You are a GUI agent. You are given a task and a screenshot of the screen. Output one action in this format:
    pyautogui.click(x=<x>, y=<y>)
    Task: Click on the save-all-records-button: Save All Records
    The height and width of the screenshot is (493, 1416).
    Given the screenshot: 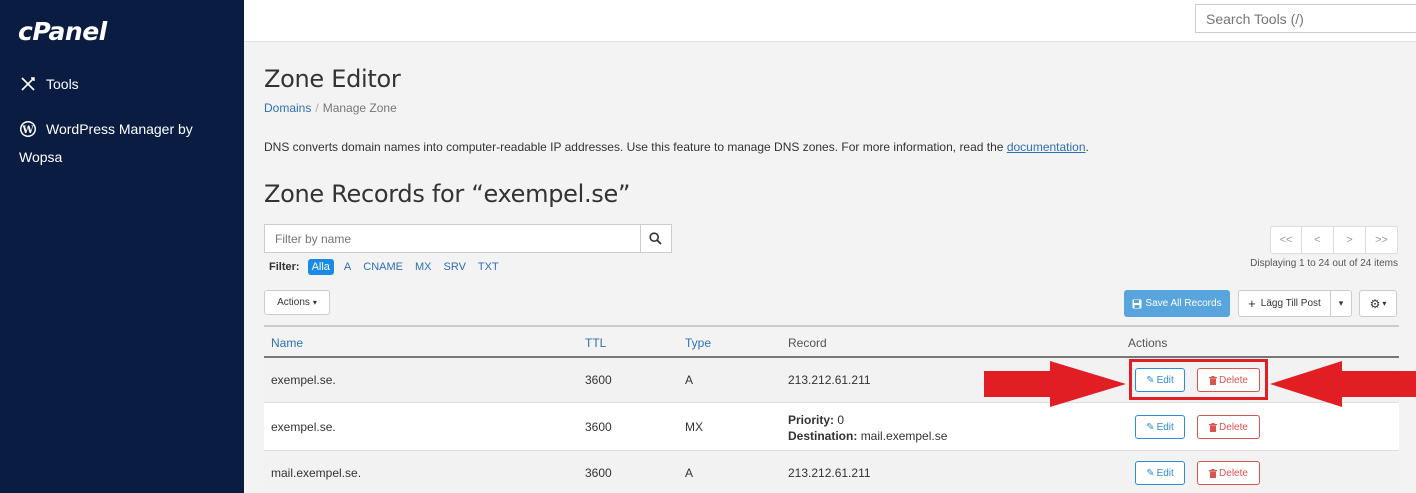 What is the action you would take?
    pyautogui.click(x=1177, y=303)
    